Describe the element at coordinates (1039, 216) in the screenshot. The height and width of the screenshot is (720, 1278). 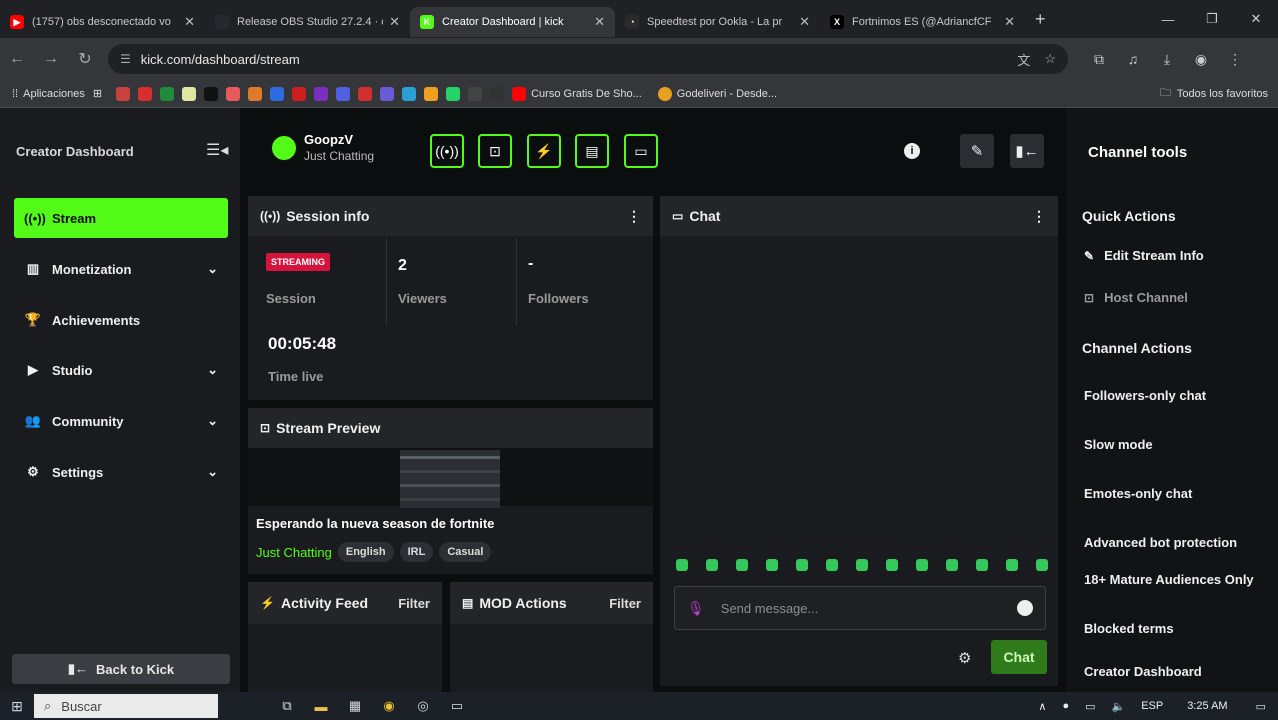
I see `chat-more-options-icon: ⋮` at that location.